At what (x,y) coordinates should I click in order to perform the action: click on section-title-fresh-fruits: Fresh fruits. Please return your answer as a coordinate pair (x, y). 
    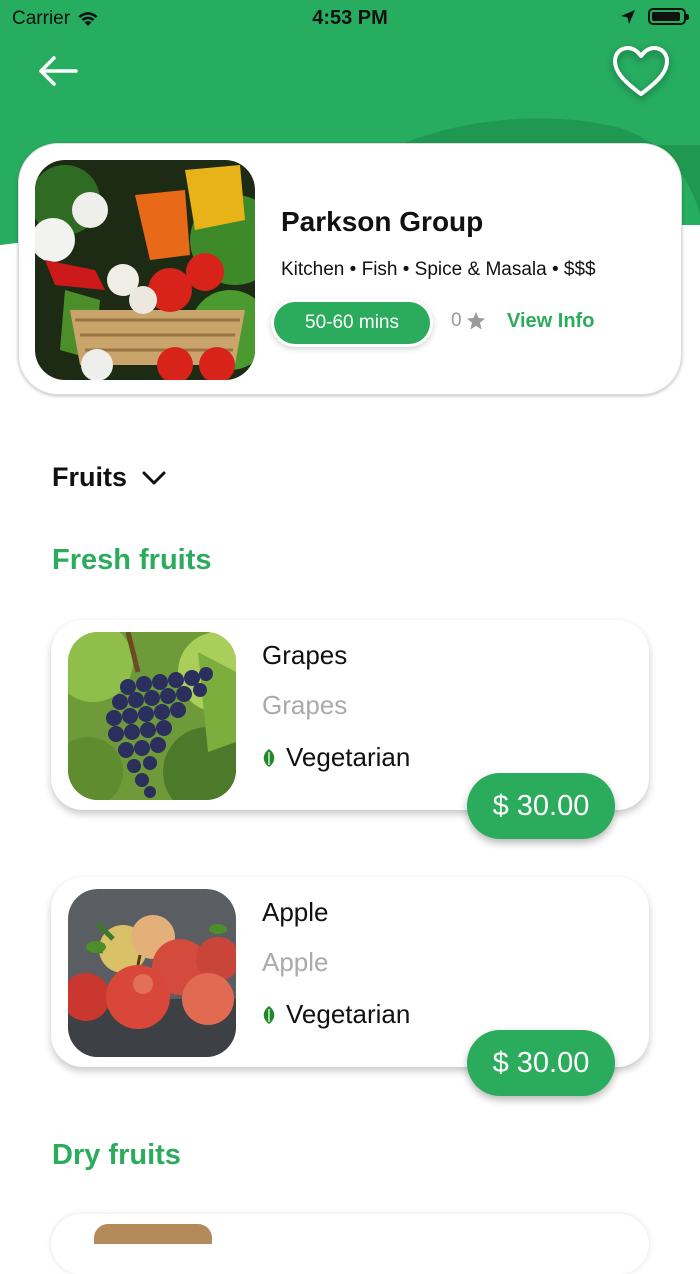
    Looking at the image, I should click on (132, 560).